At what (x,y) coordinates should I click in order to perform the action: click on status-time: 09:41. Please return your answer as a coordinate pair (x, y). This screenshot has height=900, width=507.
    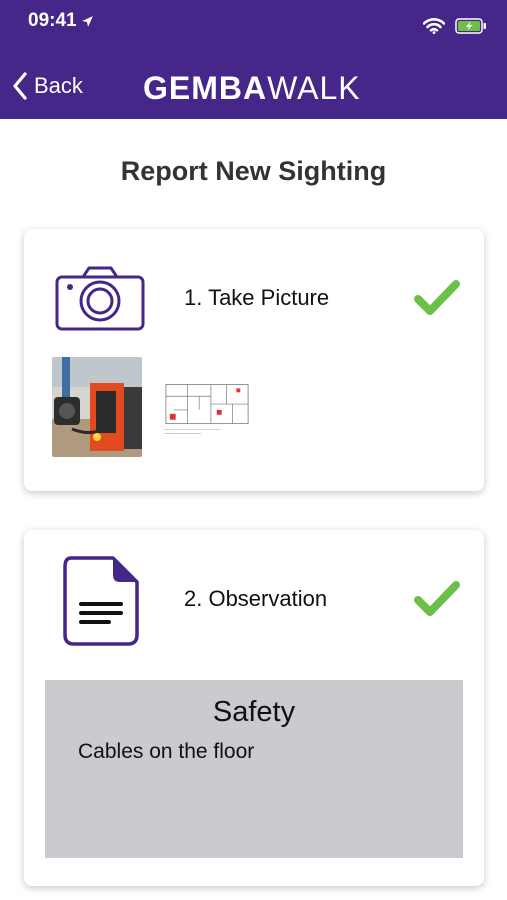
    Looking at the image, I should click on (61, 21).